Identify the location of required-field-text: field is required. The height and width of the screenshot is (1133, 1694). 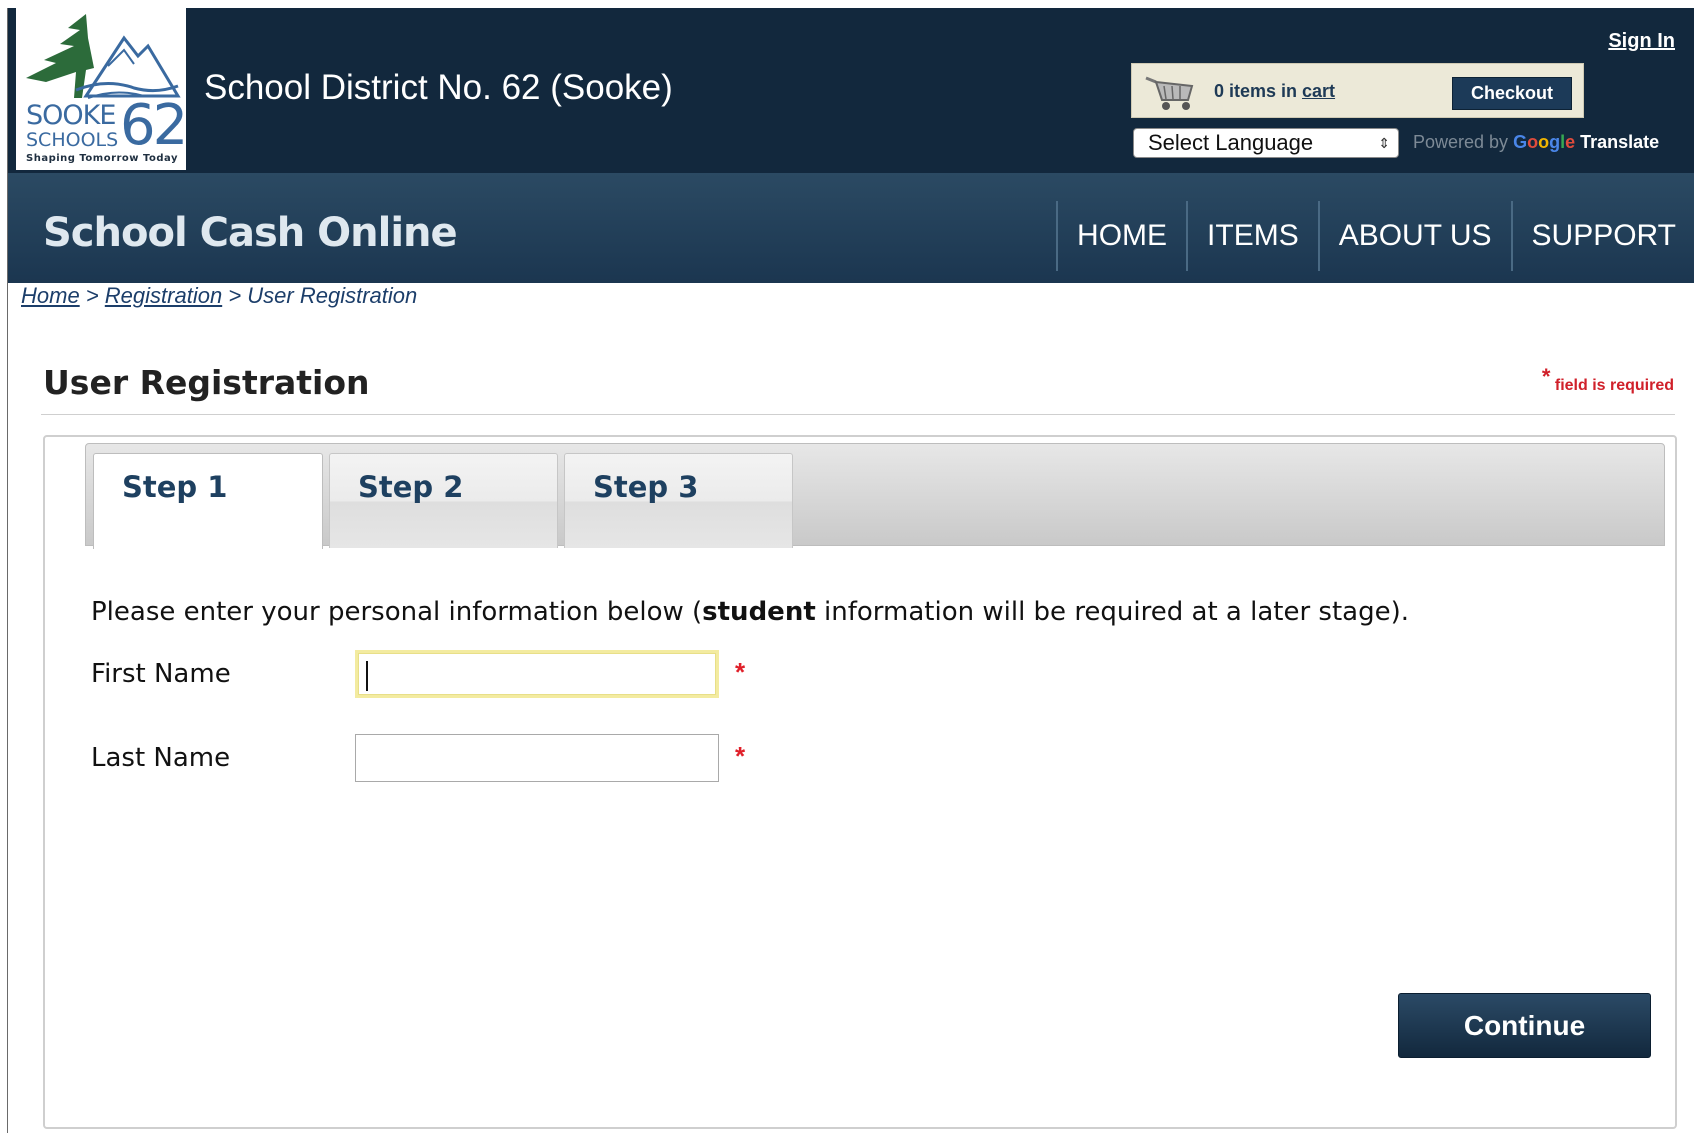
(1614, 385).